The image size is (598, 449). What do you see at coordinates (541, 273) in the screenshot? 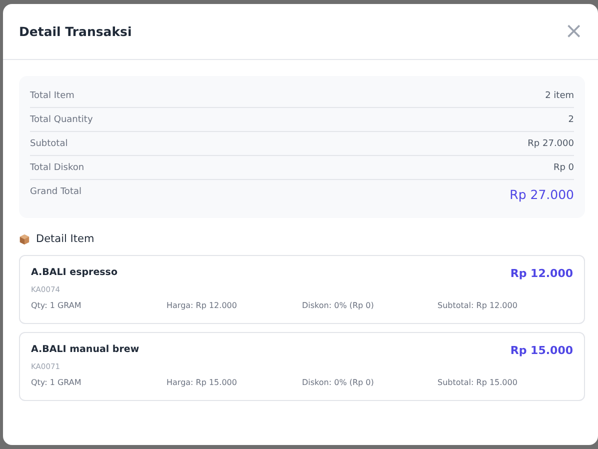
I see `item-price: Rp 12.000` at bounding box center [541, 273].